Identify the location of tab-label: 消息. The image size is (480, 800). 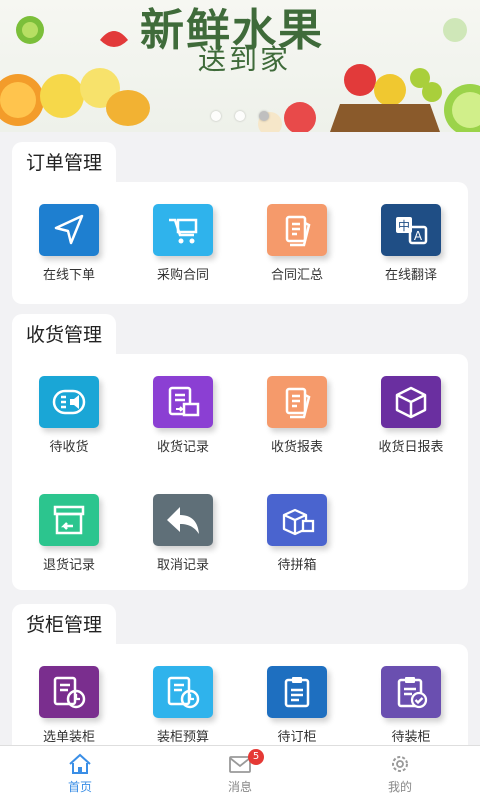
(239, 787).